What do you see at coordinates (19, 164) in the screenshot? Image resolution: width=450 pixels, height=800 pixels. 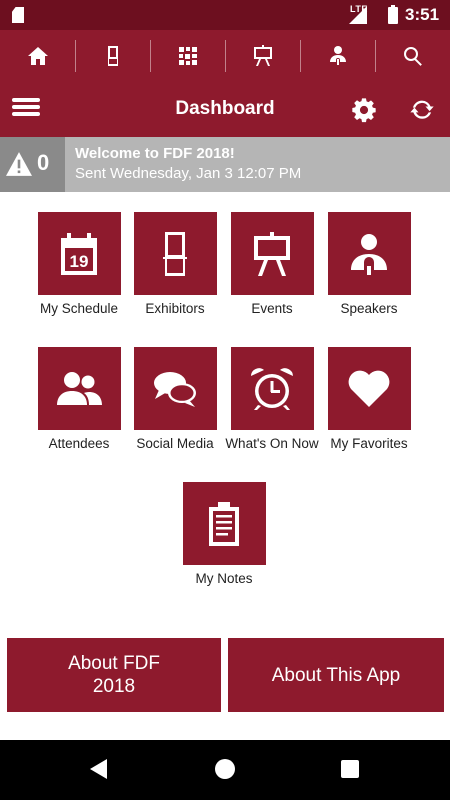 I see `warning-icon` at bounding box center [19, 164].